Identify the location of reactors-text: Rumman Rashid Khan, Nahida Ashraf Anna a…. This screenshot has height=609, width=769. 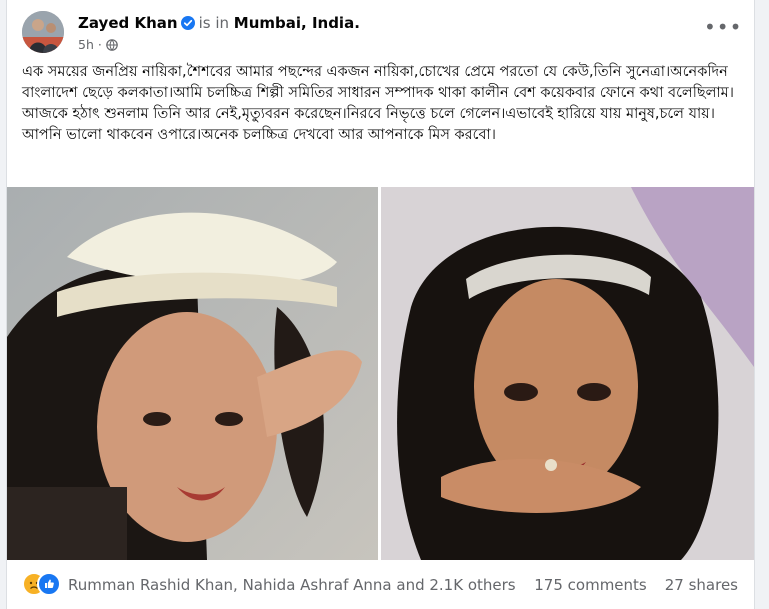
(292, 585).